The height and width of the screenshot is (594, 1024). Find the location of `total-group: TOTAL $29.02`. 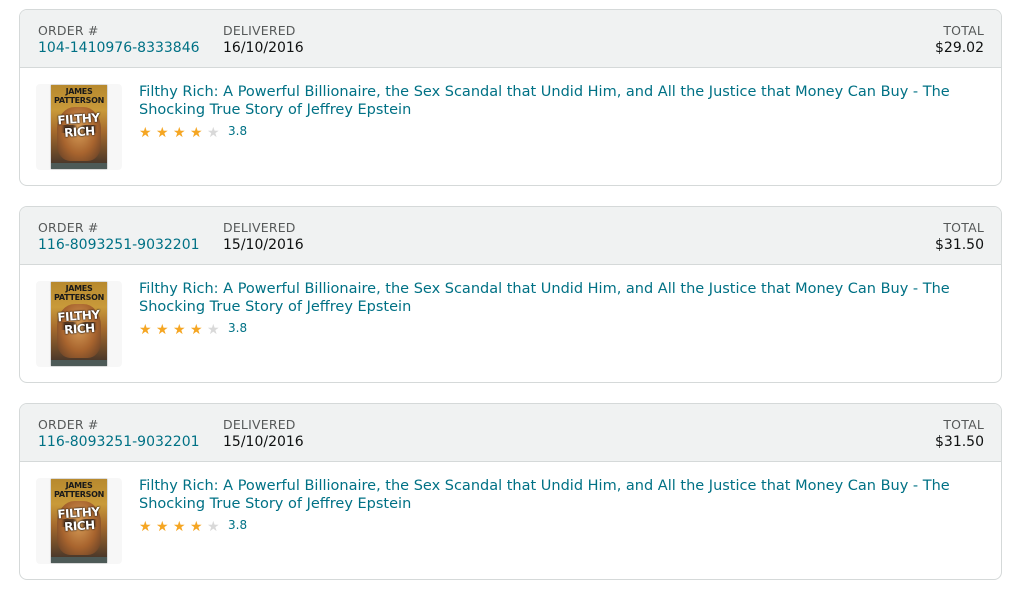

total-group: TOTAL $29.02 is located at coordinates (959, 40).